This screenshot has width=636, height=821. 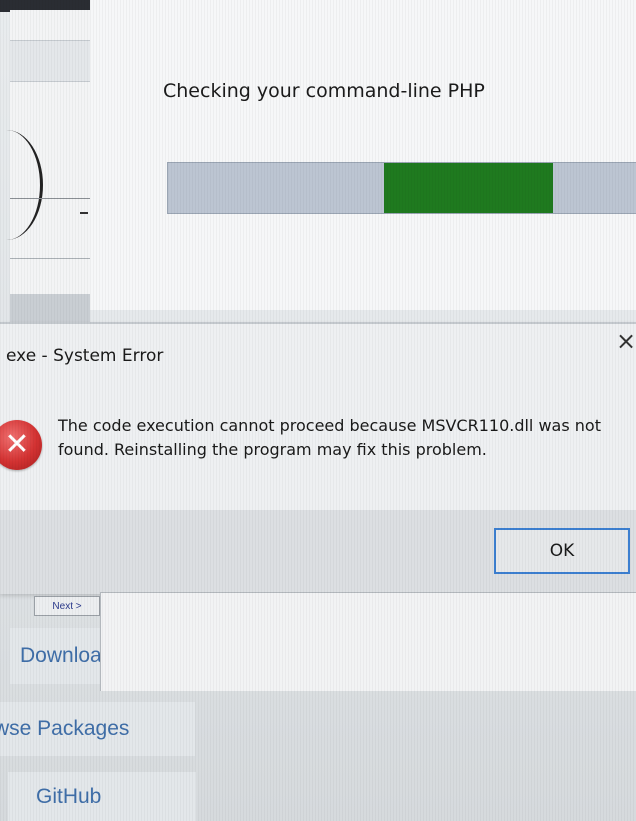 I want to click on error-icon: ✕, so click(x=21, y=445).